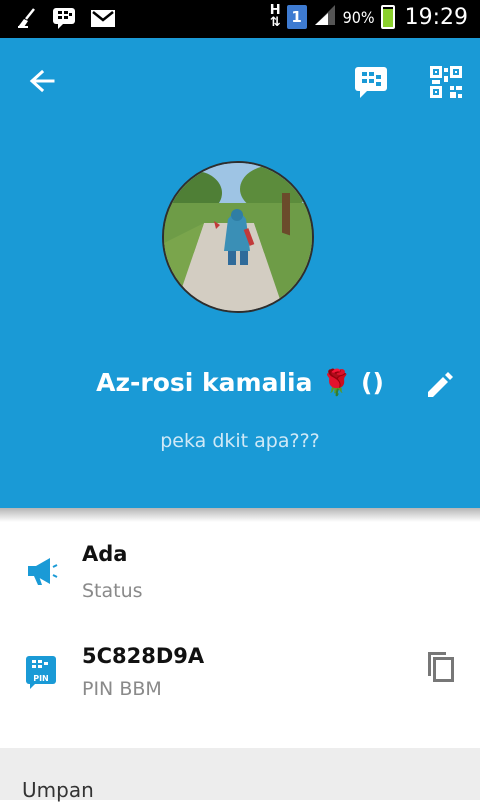  I want to click on system-indicators: H ⇅ 1 90% 19:29, so click(369, 17).